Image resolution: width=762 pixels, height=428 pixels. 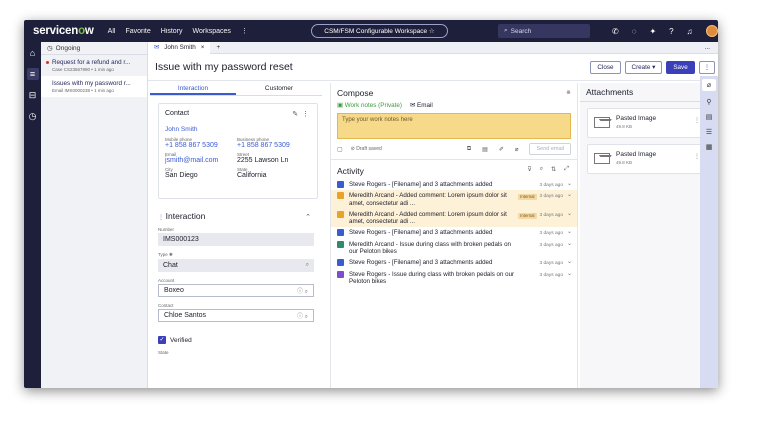 I want to click on attach-icon: ⌀, so click(x=517, y=149).